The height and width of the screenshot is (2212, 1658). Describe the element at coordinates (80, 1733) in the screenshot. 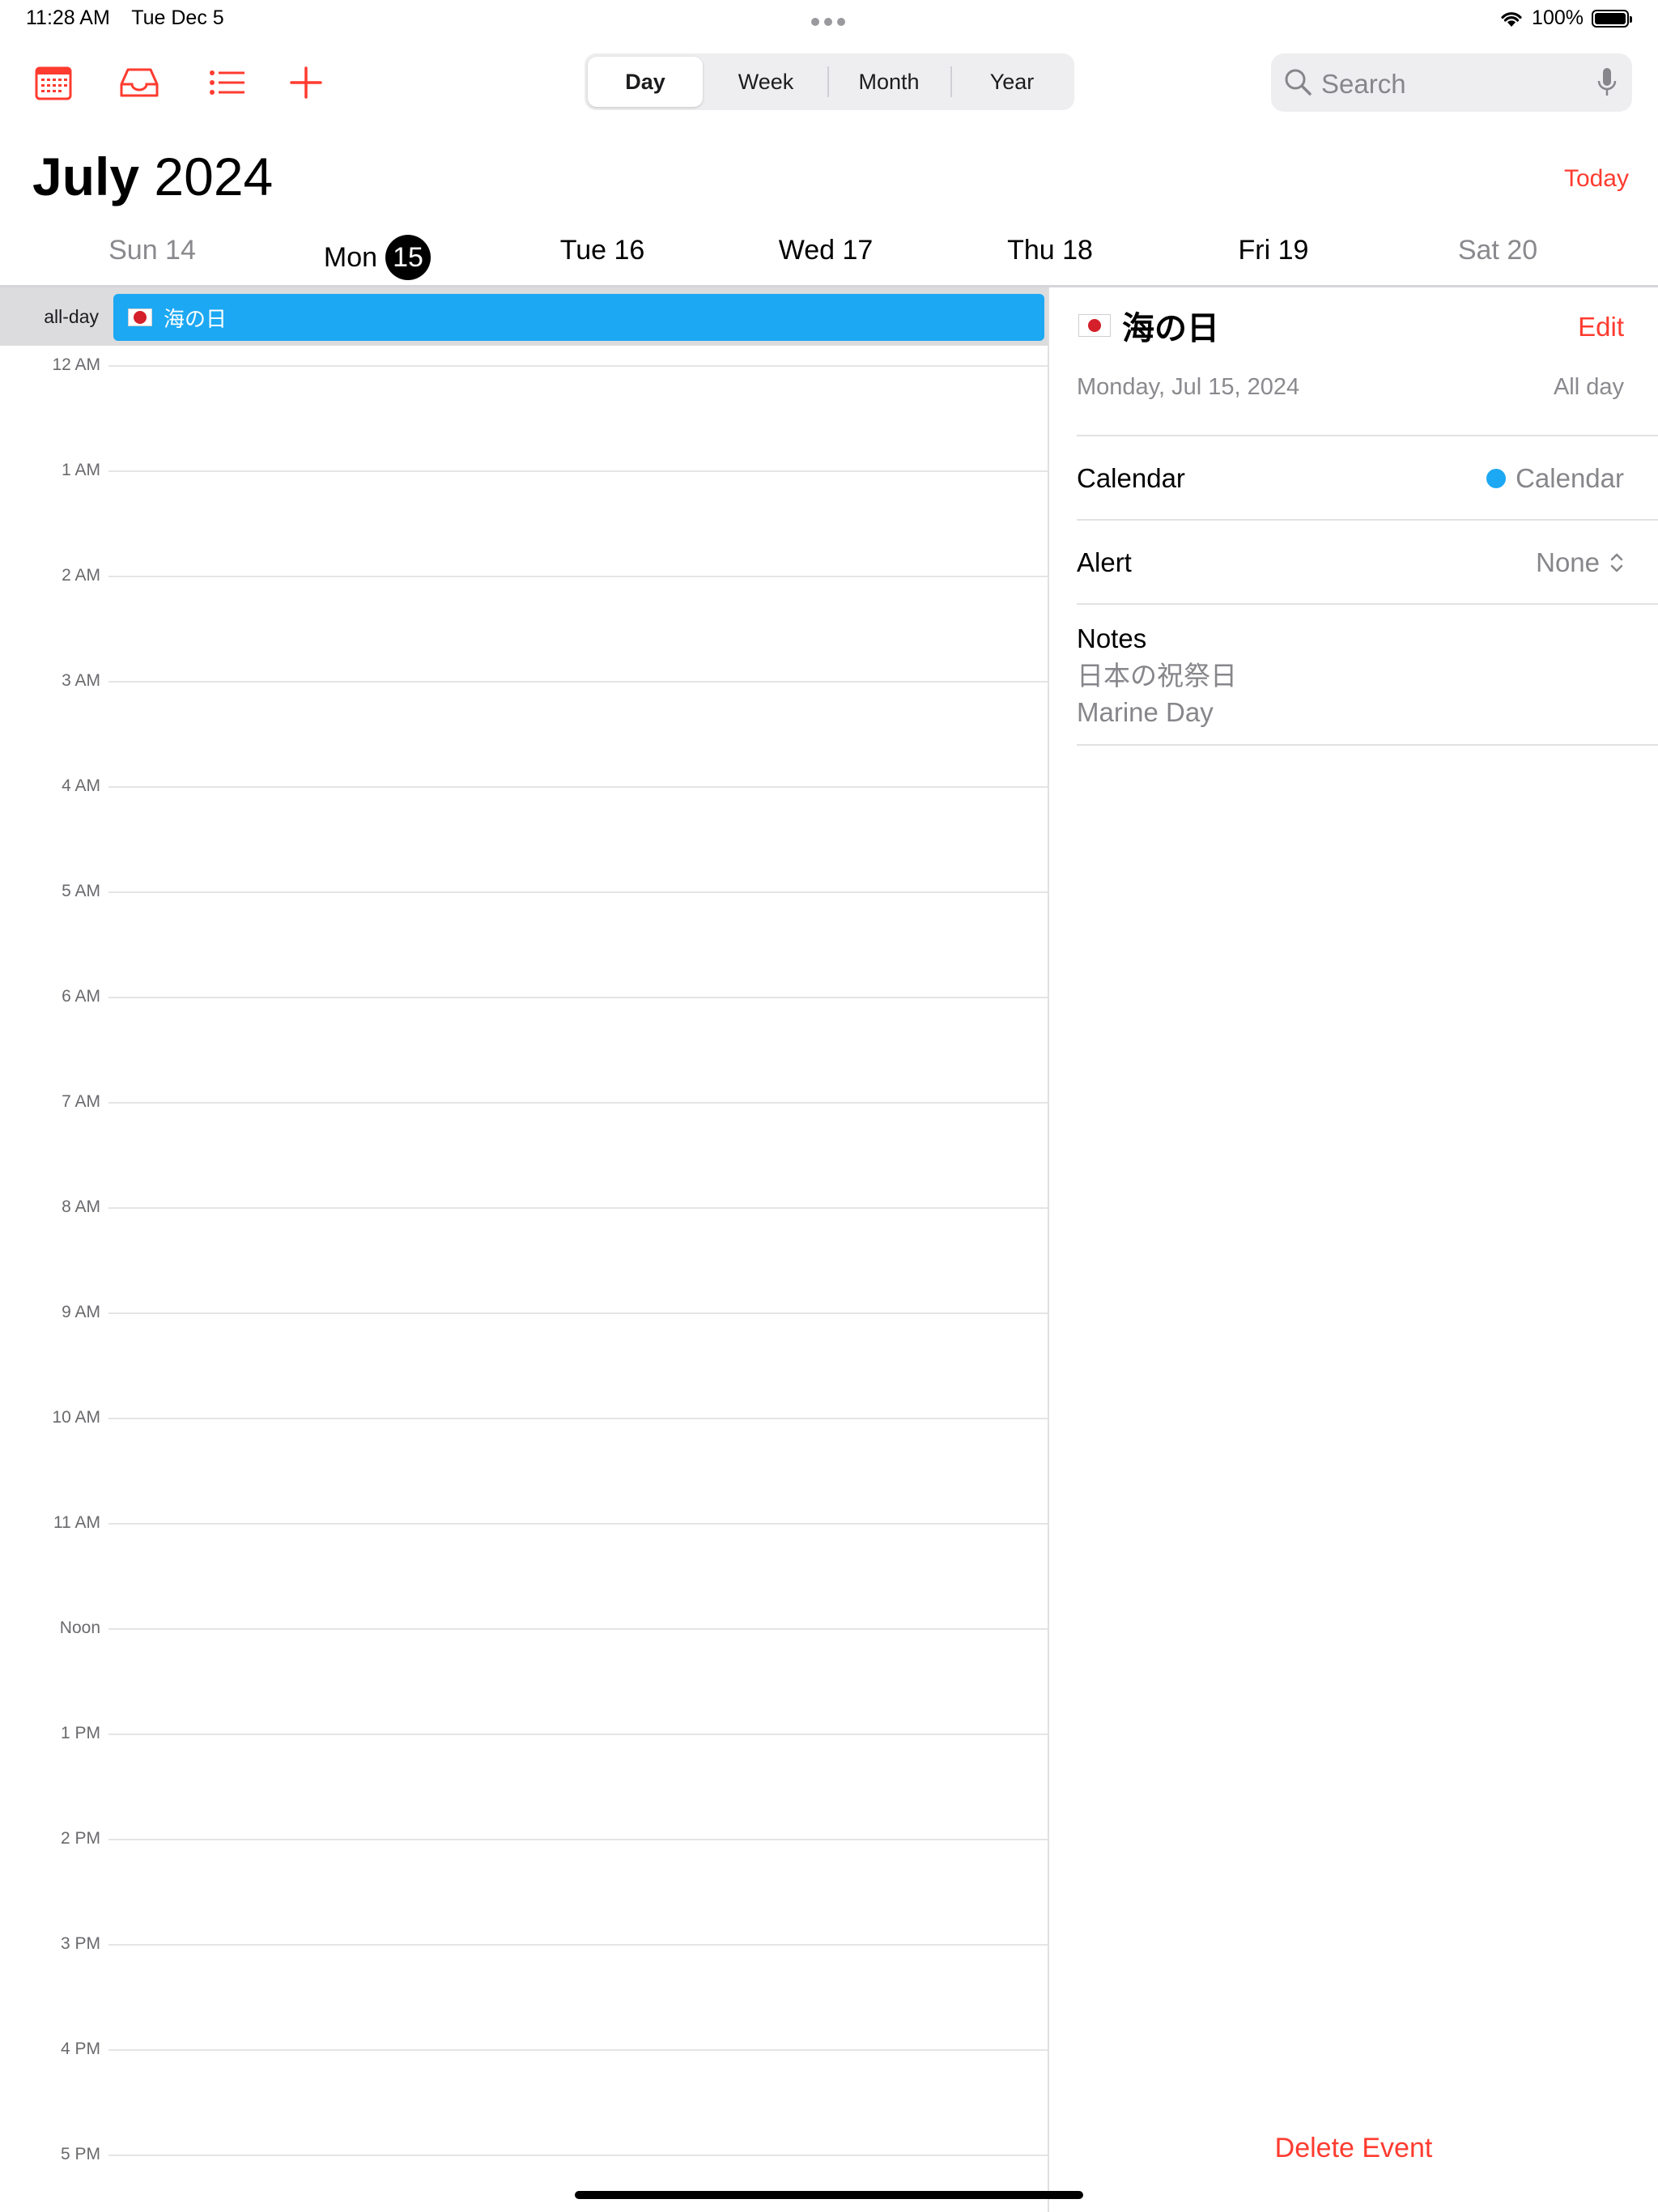

I see `hour-label: 1 PM` at that location.